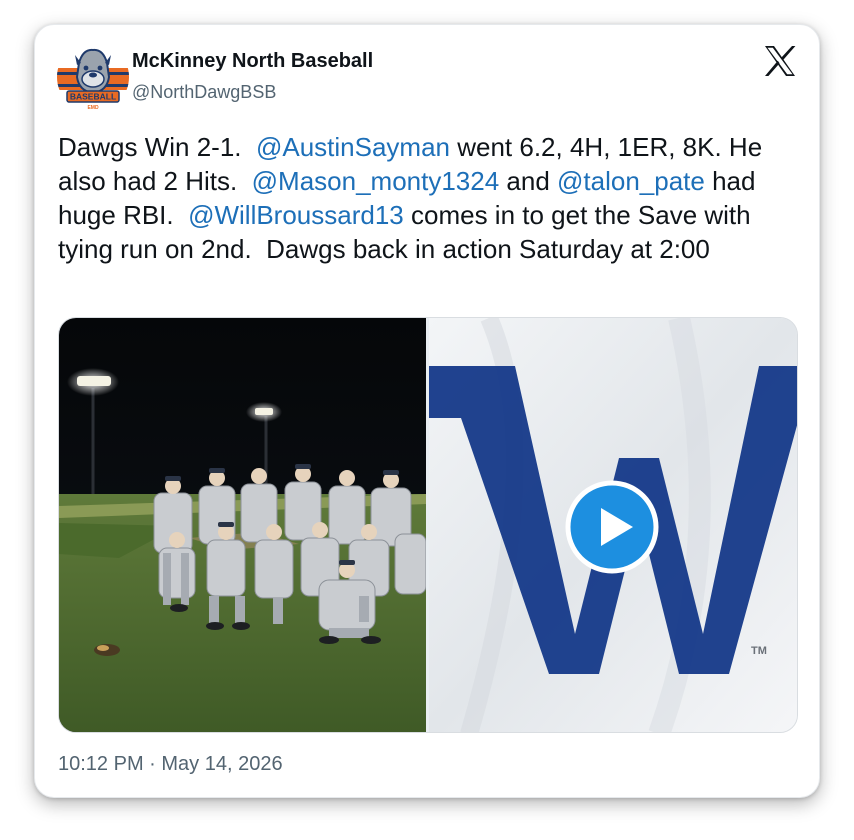  I want to click on avatar-text: BASEBALL, so click(93, 97).